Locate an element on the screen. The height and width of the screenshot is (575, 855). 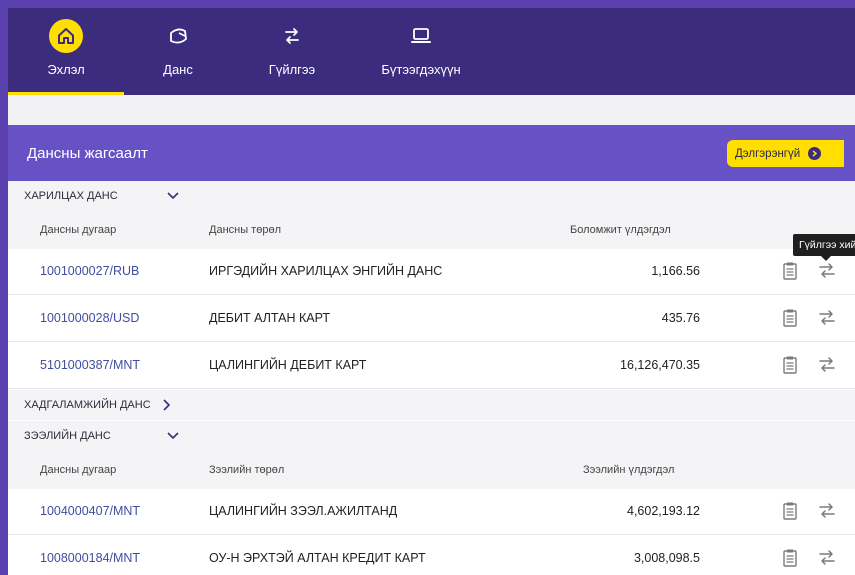
account-type: ДЕБИТ АЛТАН КАРТ is located at coordinates (270, 318).